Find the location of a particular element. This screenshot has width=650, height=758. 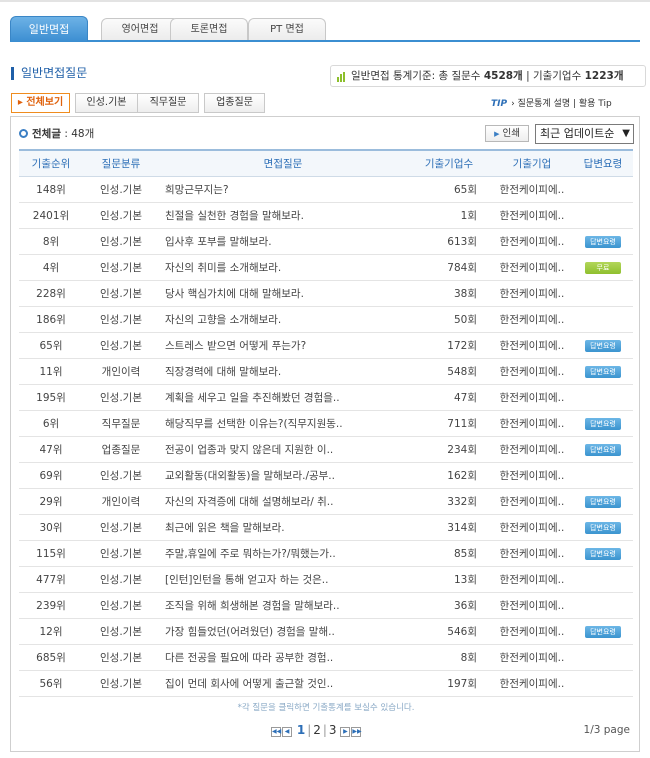

answer-tip-cell: 답변요령 is located at coordinates (603, 241).